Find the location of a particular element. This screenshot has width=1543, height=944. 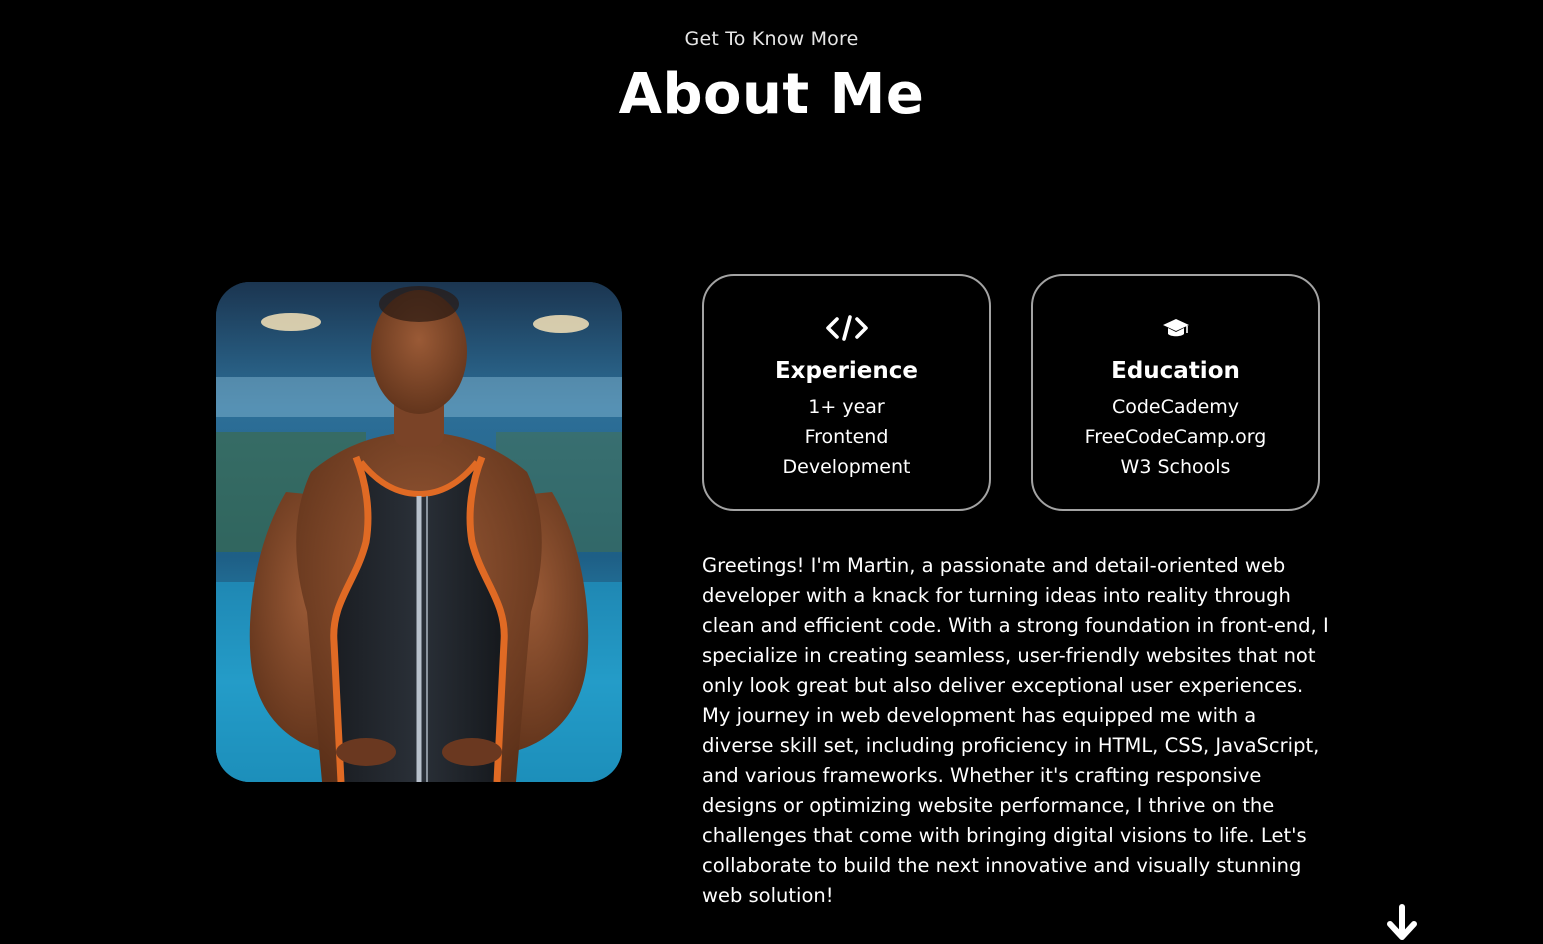

profile-photo is located at coordinates (419, 532).